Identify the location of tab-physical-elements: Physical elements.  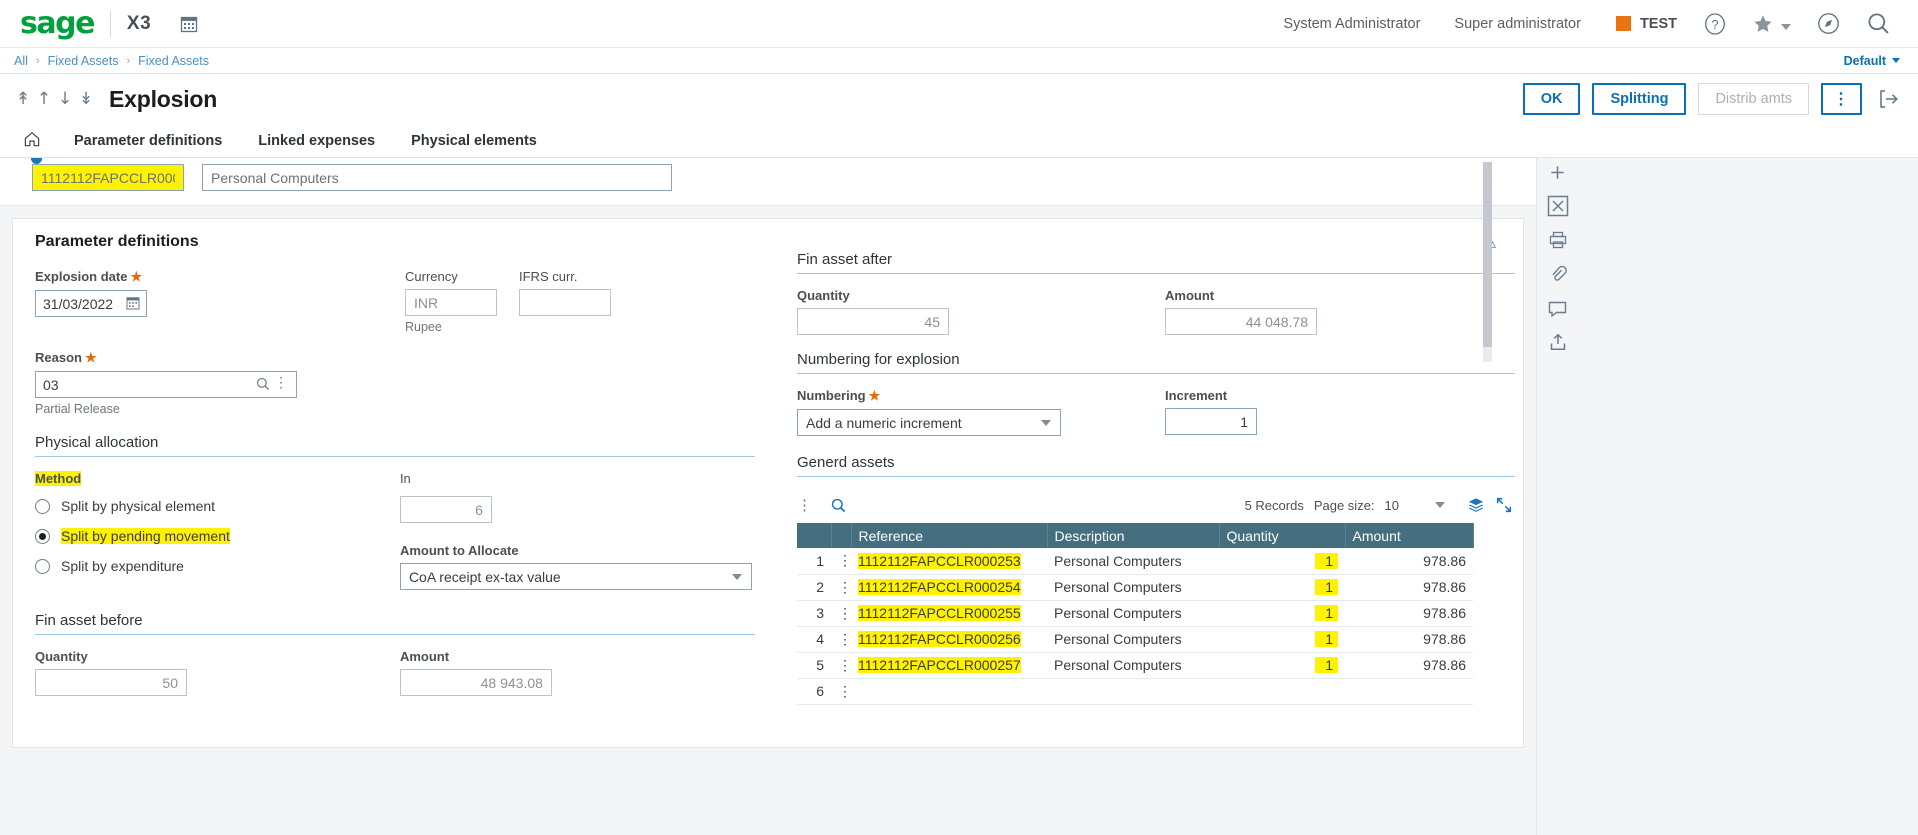
(474, 141).